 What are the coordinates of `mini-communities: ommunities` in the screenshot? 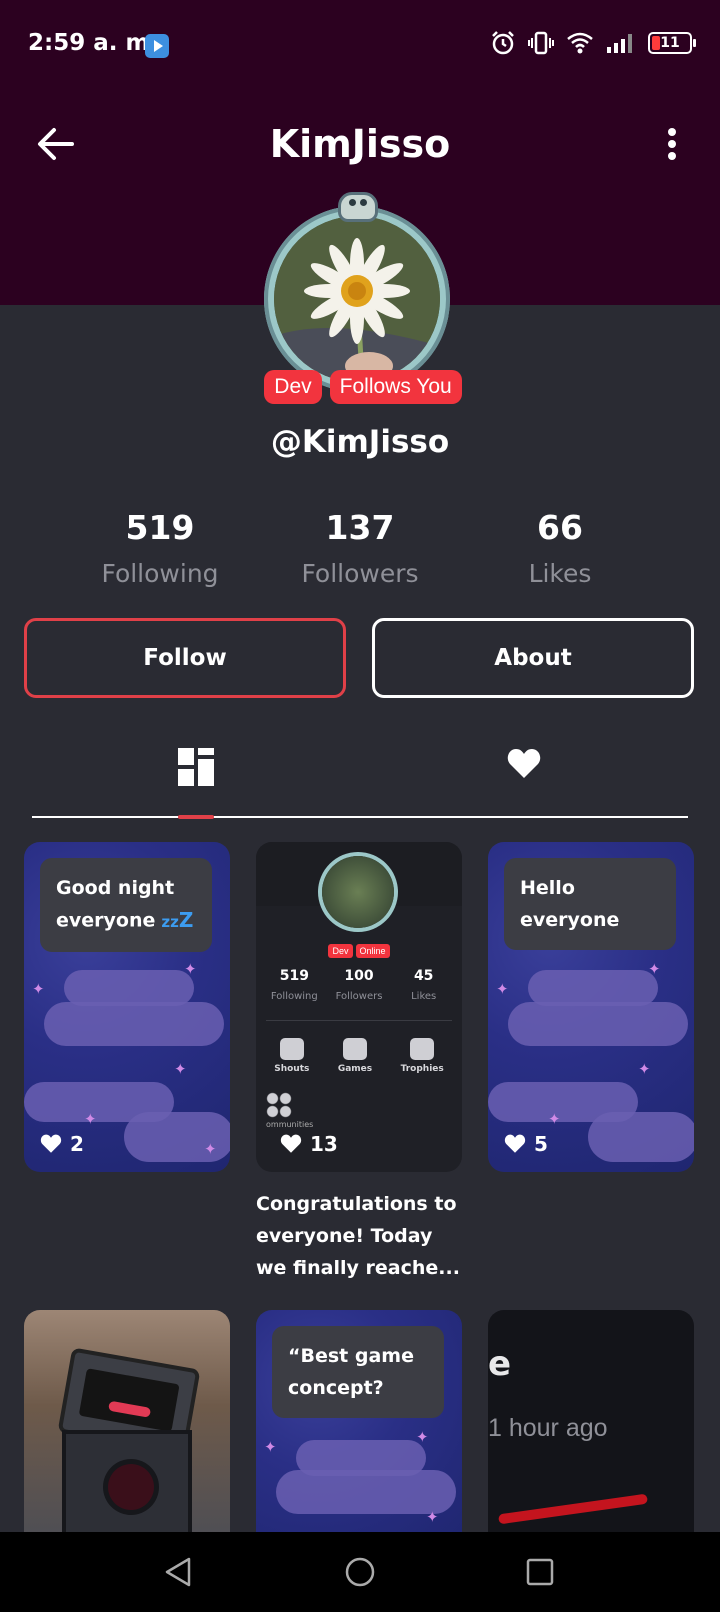 It's located at (289, 1110).